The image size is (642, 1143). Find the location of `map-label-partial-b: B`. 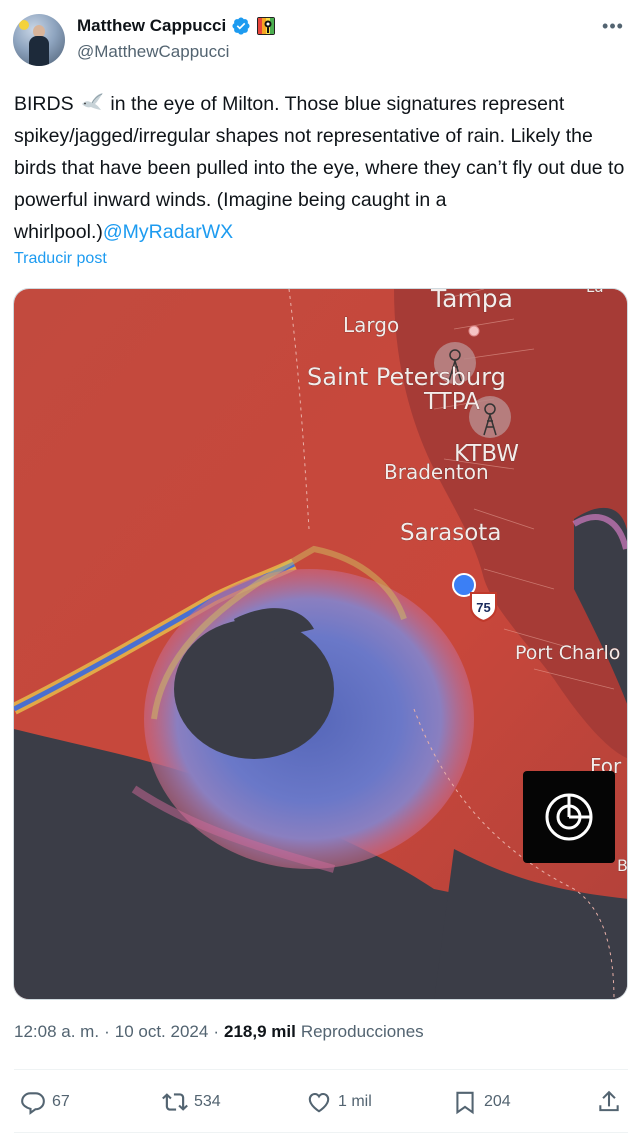

map-label-partial-b: B is located at coordinates (622, 865).